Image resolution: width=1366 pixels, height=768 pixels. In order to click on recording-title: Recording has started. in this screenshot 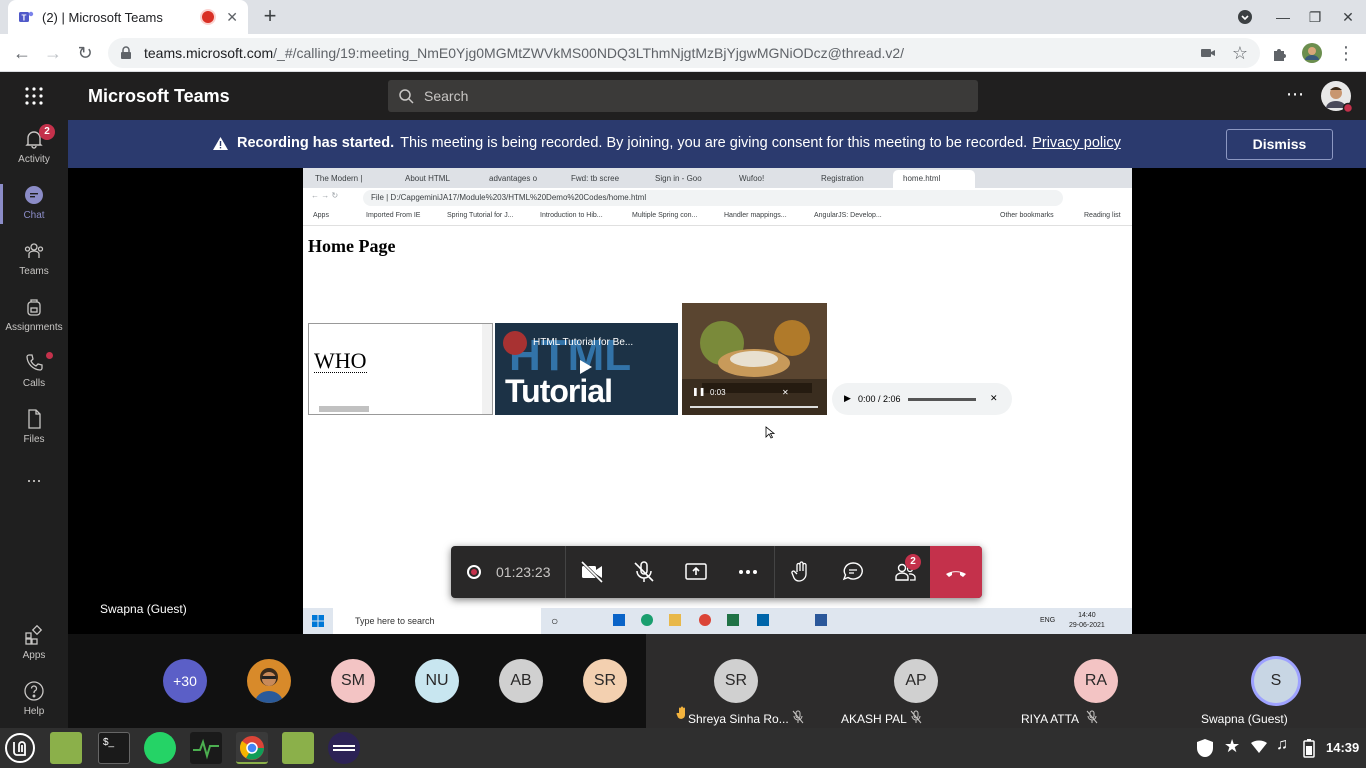, I will do `click(316, 143)`.